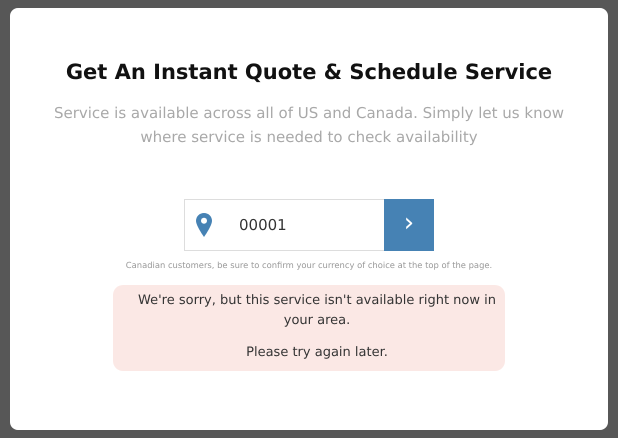 The height and width of the screenshot is (438, 618). What do you see at coordinates (409, 225) in the screenshot?
I see `submit-button: ›` at bounding box center [409, 225].